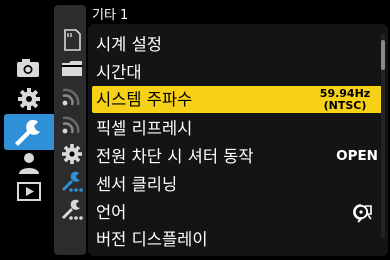 This screenshot has width=390, height=260. Describe the element at coordinates (72, 68) in the screenshot. I see `folder-icon` at that location.